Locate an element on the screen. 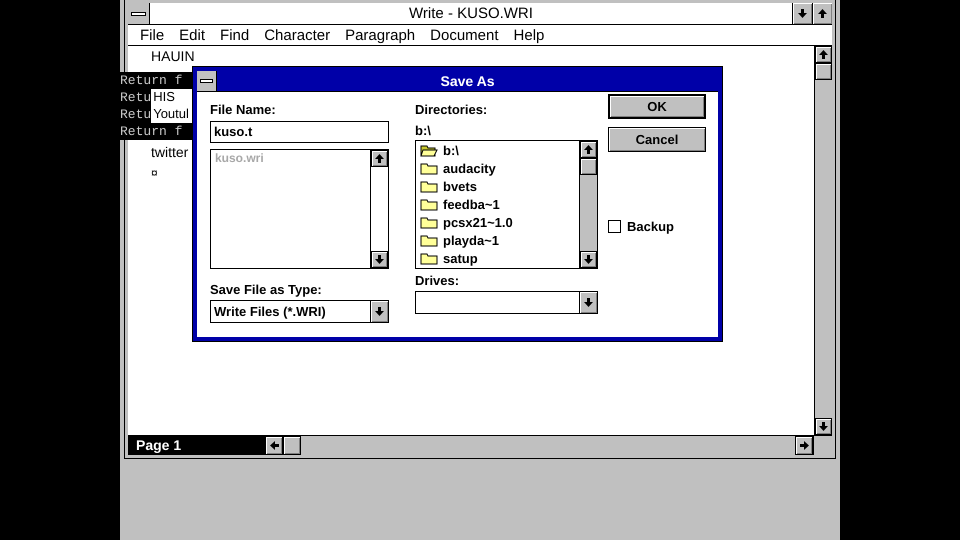 This screenshot has width=960, height=540. minimize-button is located at coordinates (802, 13).